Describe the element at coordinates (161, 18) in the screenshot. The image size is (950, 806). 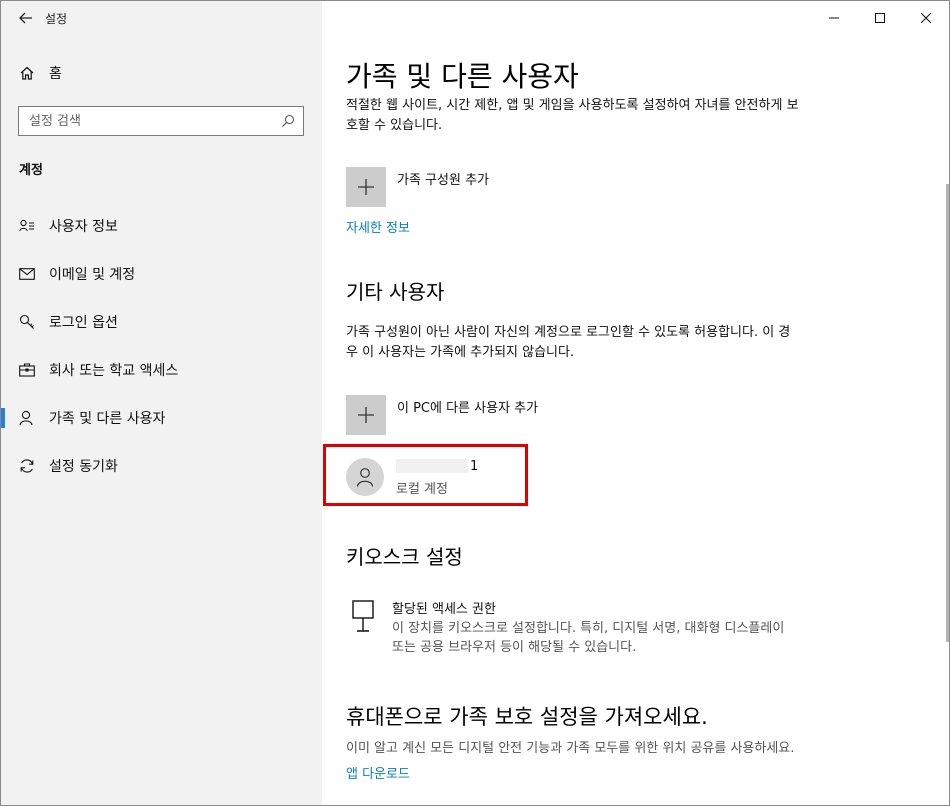
I see `title-bar: 설정` at that location.